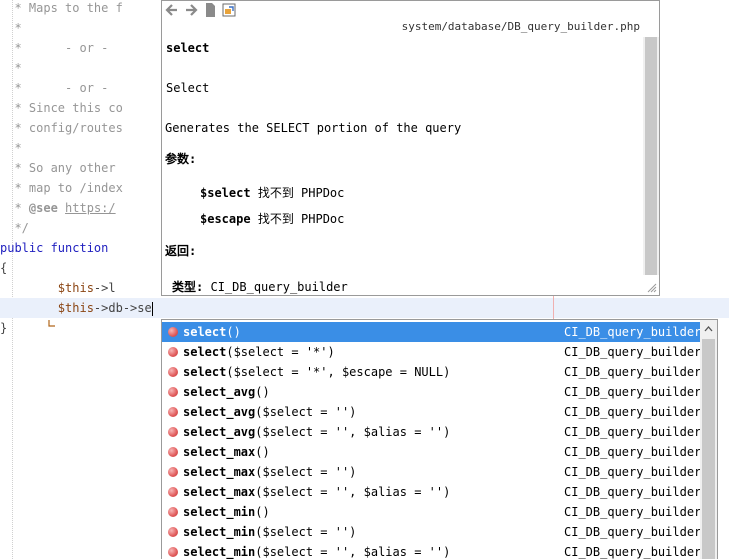 The width and height of the screenshot is (729, 559). What do you see at coordinates (219, 432) in the screenshot?
I see `completion-method-name: select_avg` at bounding box center [219, 432].